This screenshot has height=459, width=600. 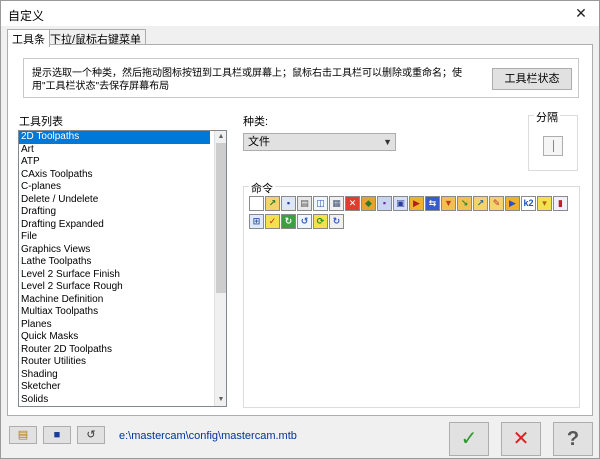 What do you see at coordinates (114, 262) in the screenshot?
I see `list-item: Lathe Toolpaths` at bounding box center [114, 262].